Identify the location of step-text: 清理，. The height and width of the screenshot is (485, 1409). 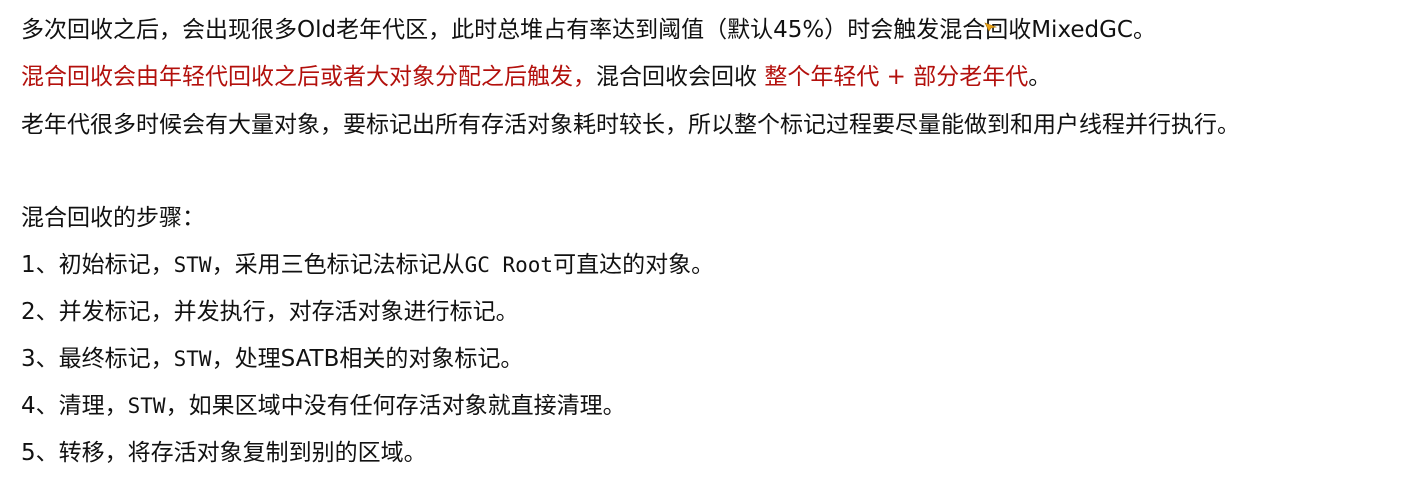
(93, 406).